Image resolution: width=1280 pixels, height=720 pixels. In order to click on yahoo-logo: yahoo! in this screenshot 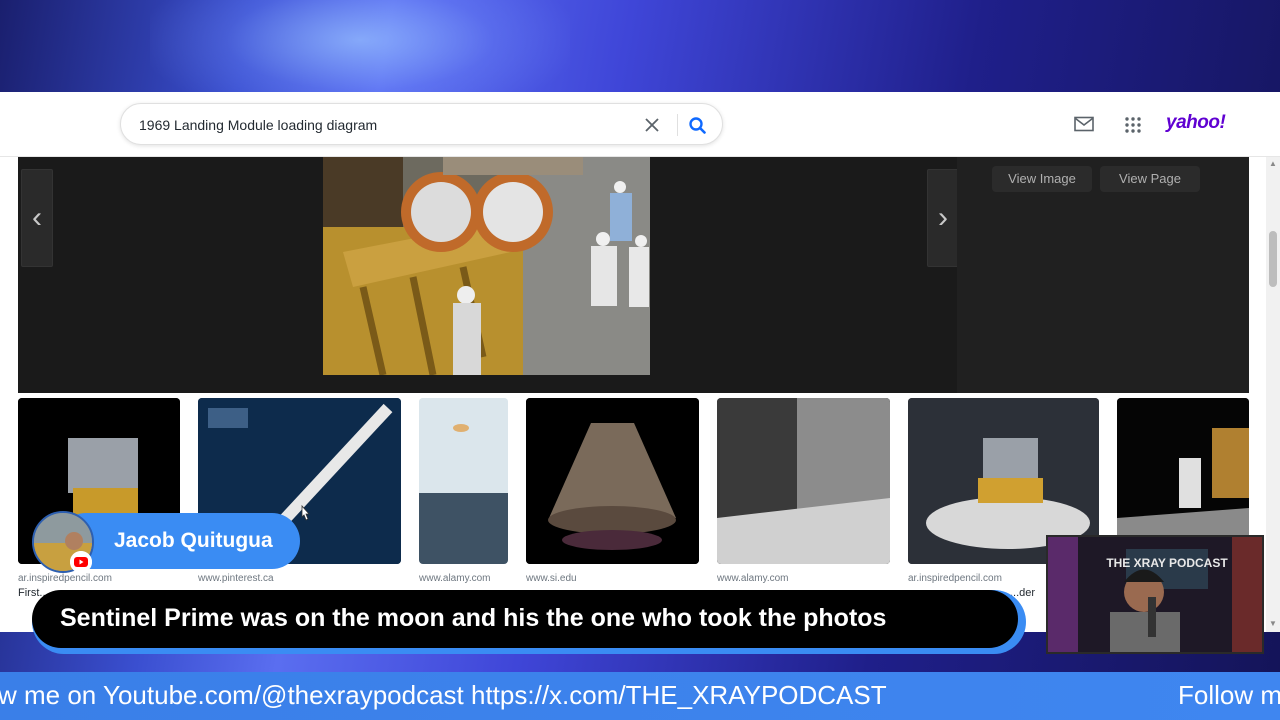, I will do `click(1196, 123)`.